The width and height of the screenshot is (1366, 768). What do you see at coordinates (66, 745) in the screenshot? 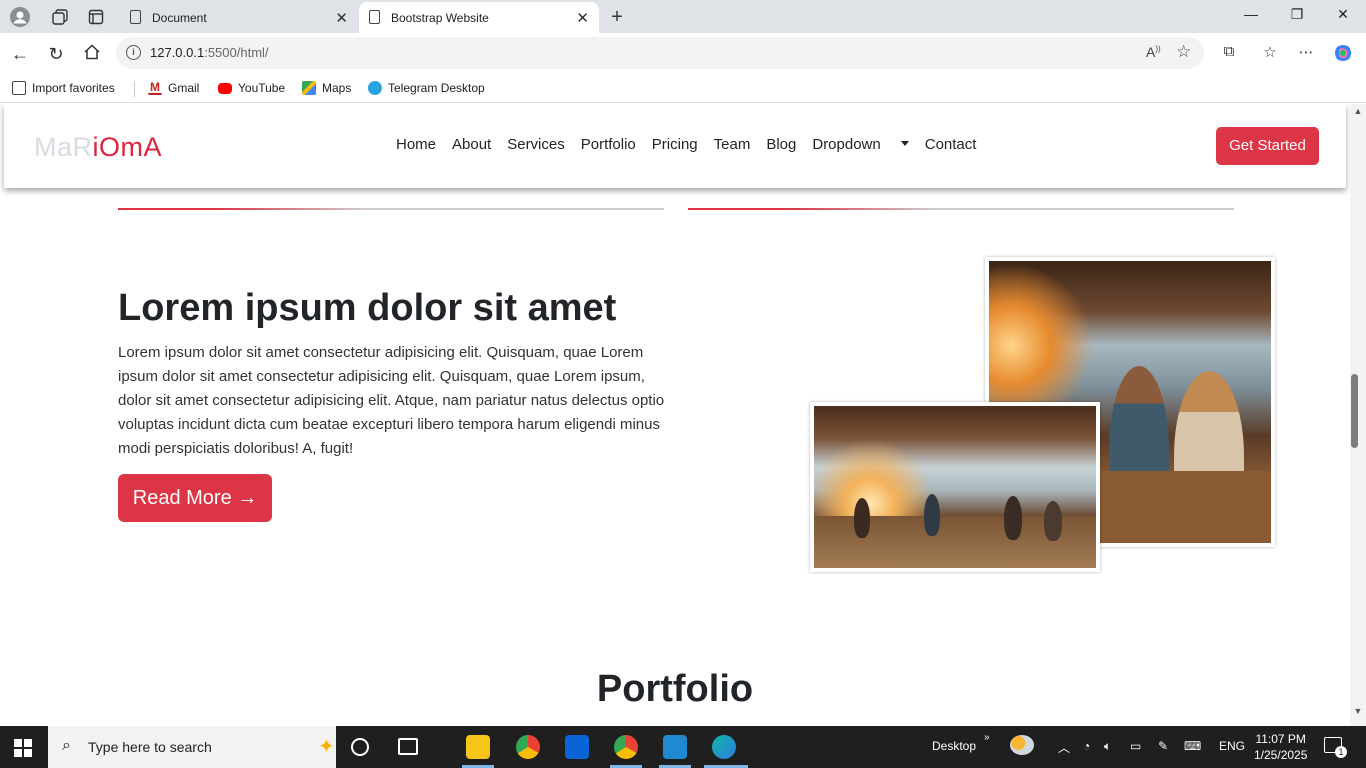
I see `search-icon: ⌕` at bounding box center [66, 745].